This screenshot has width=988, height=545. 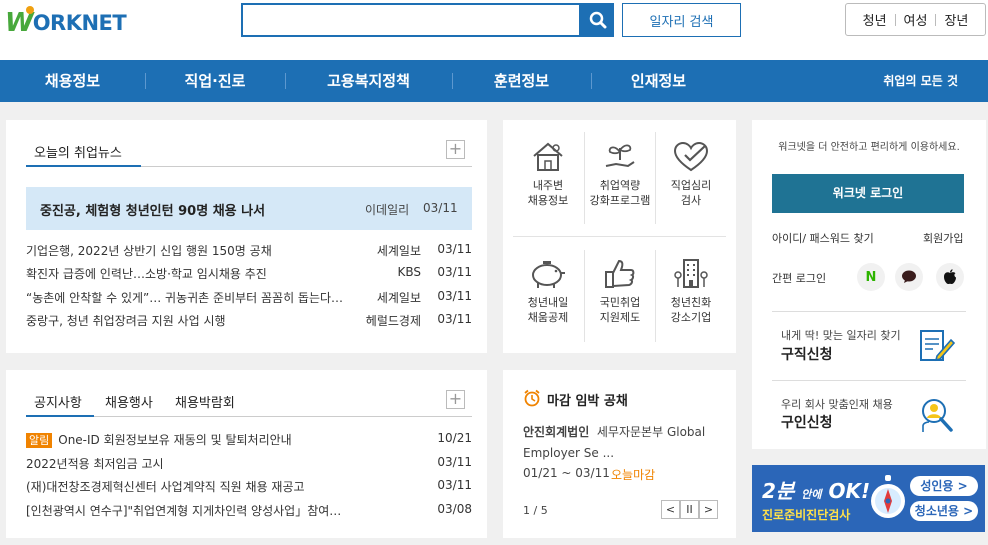 What do you see at coordinates (535, 510) in the screenshot?
I see `deadline-page: 1 / 5` at bounding box center [535, 510].